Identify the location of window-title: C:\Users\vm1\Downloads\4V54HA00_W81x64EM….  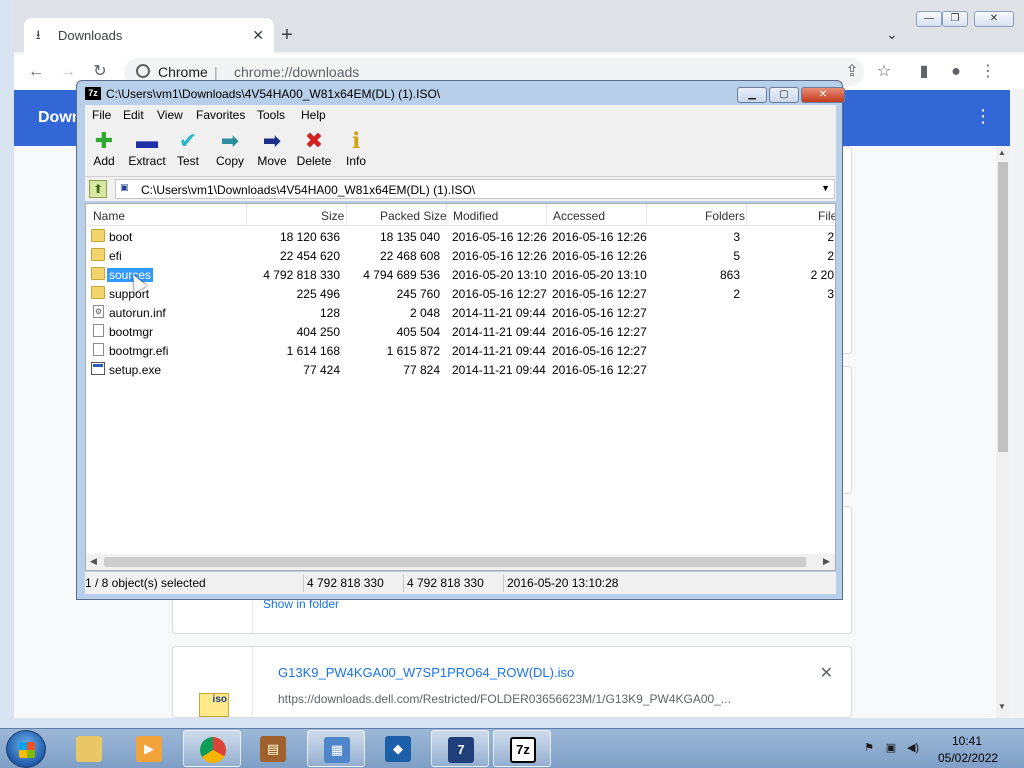
(273, 94).